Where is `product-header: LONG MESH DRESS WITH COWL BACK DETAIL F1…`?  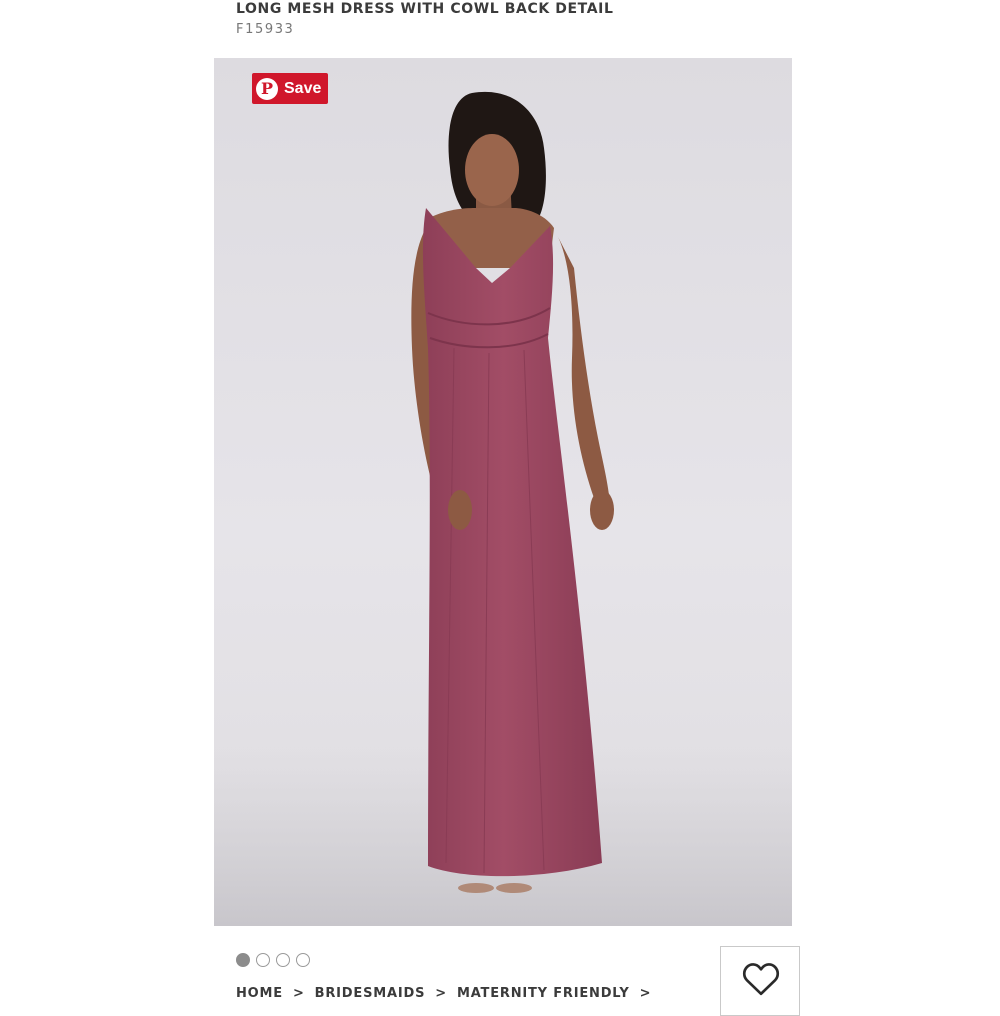 product-header: LONG MESH DRESS WITH COWL BACK DETAIL F1… is located at coordinates (424, 18).